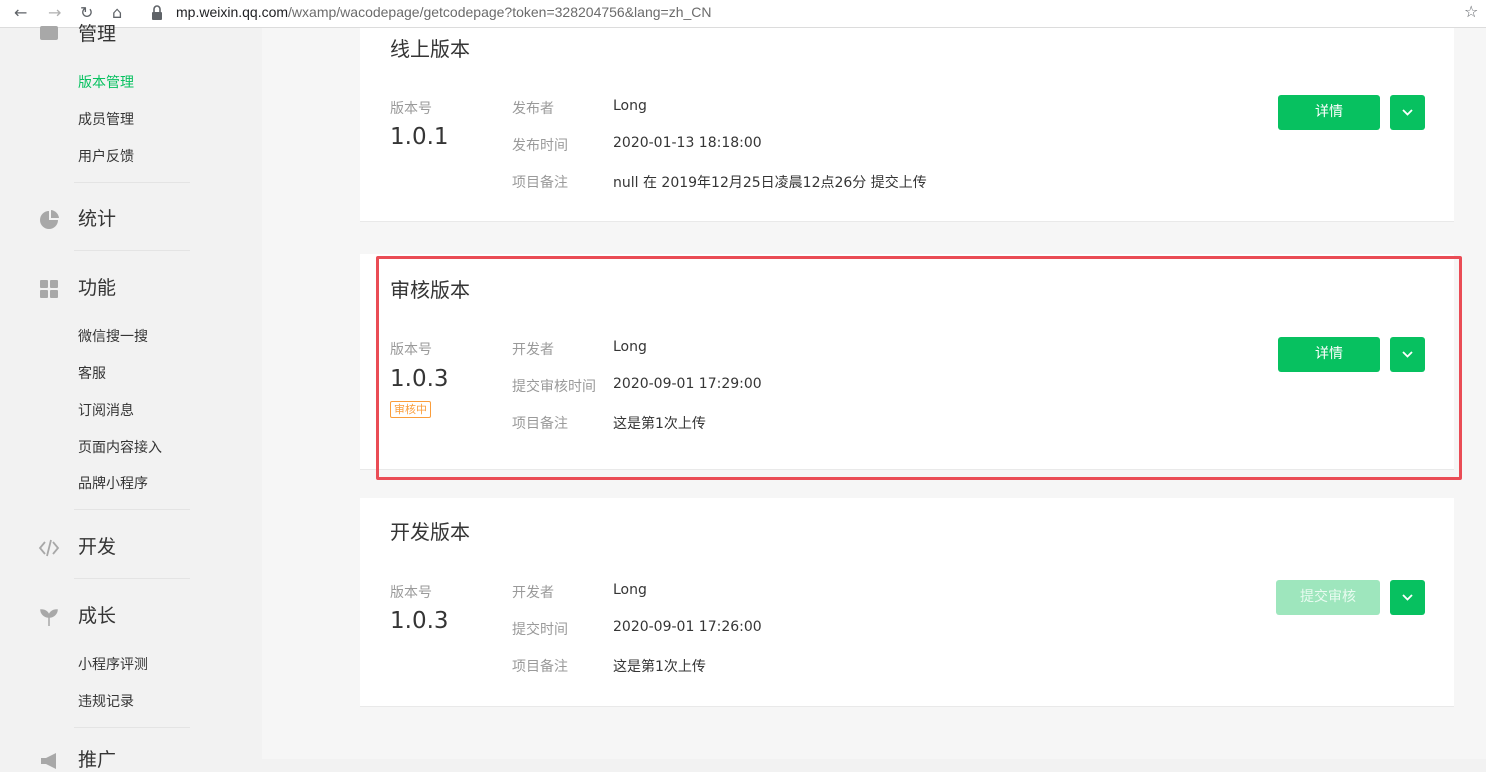  I want to click on sidebar-item-evaluation: 小程序评测, so click(113, 665).